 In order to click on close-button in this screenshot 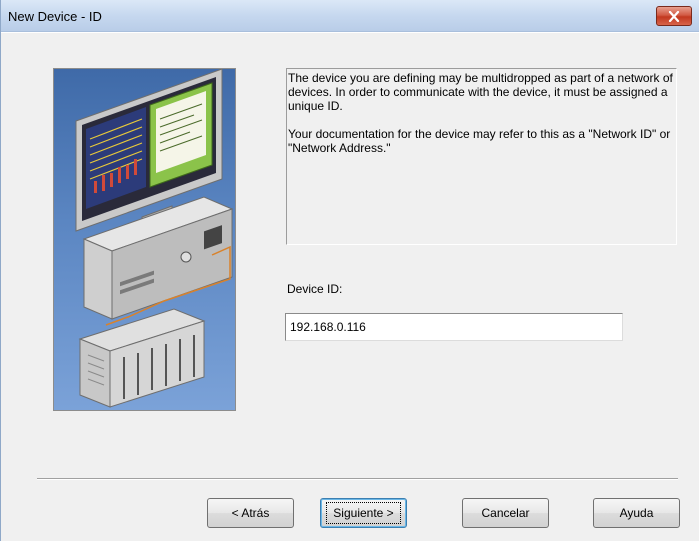, I will do `click(674, 16)`.